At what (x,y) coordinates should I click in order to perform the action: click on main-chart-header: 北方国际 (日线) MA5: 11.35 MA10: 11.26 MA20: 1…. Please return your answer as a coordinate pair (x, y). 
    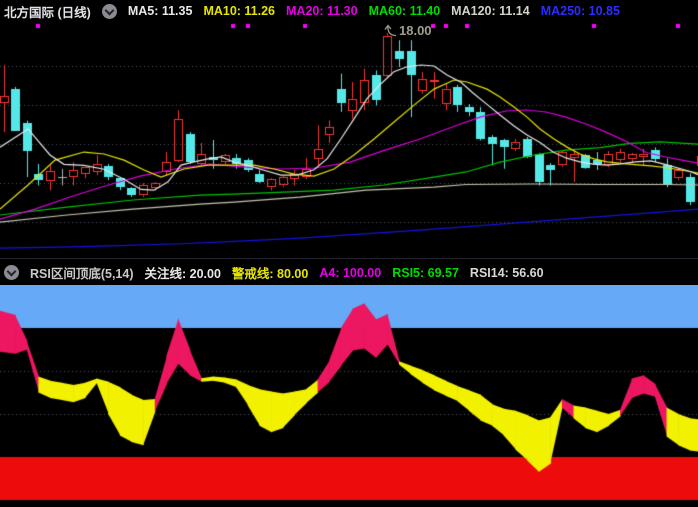
    Looking at the image, I should click on (349, 11).